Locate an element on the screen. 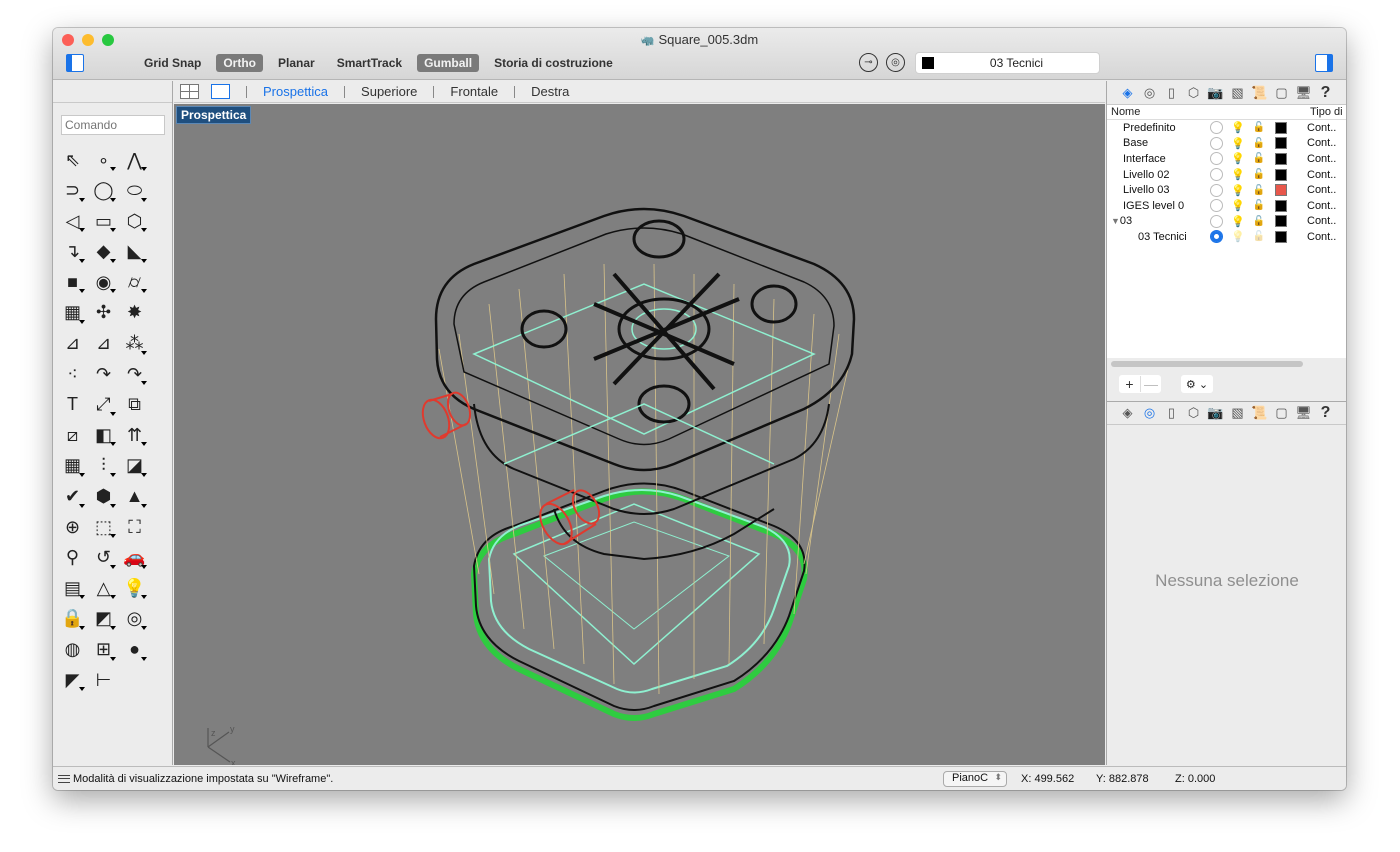  layers-horizontal-scrollbar is located at coordinates (1207, 364).